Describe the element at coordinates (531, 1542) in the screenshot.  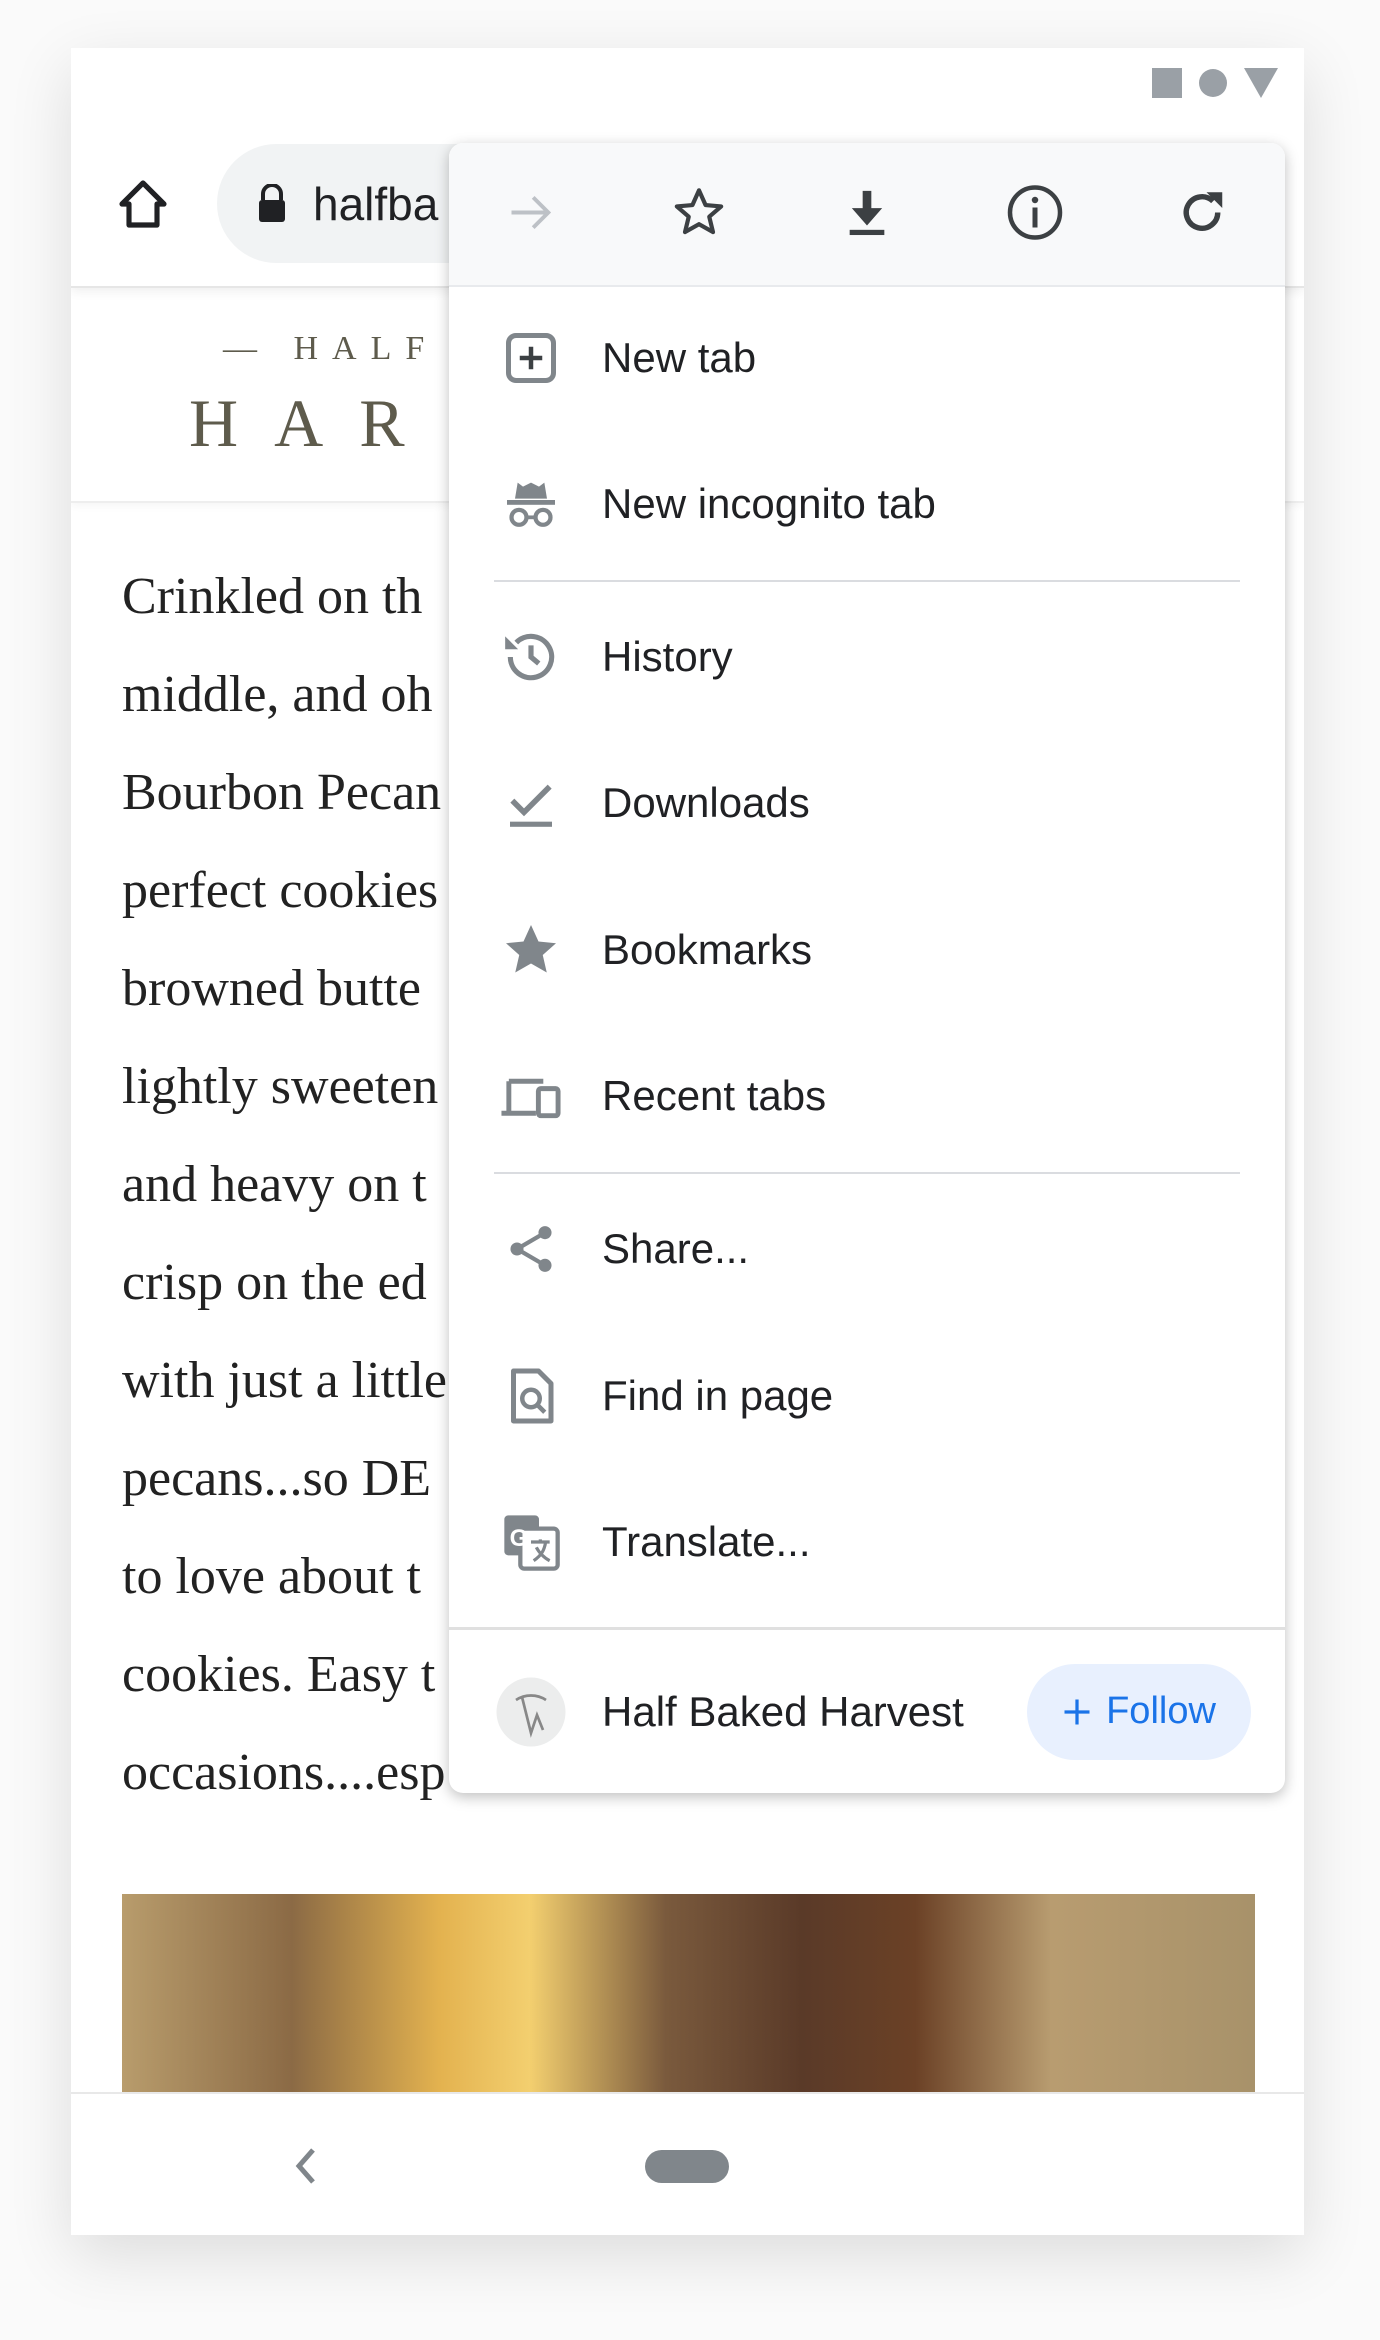
I see `translate-icon: G` at that location.